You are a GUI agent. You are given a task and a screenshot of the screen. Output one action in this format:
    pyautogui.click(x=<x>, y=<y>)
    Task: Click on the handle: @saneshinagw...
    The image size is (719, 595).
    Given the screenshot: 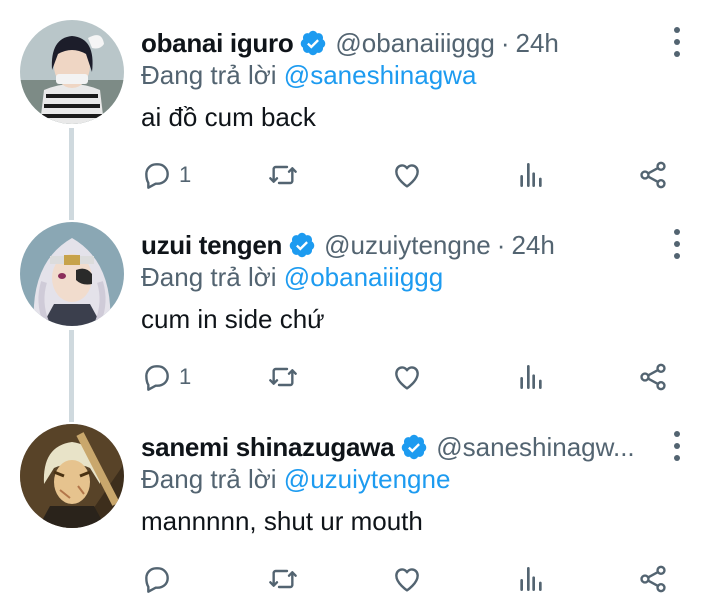 What is the action you would take?
    pyautogui.click(x=535, y=447)
    